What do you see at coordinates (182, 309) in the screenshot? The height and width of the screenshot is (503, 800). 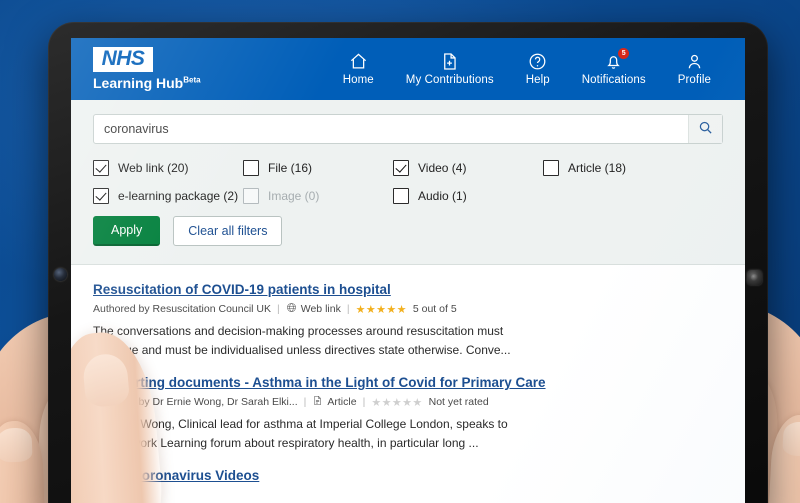 I see `result-author: Authored by Resuscitation Council UK` at bounding box center [182, 309].